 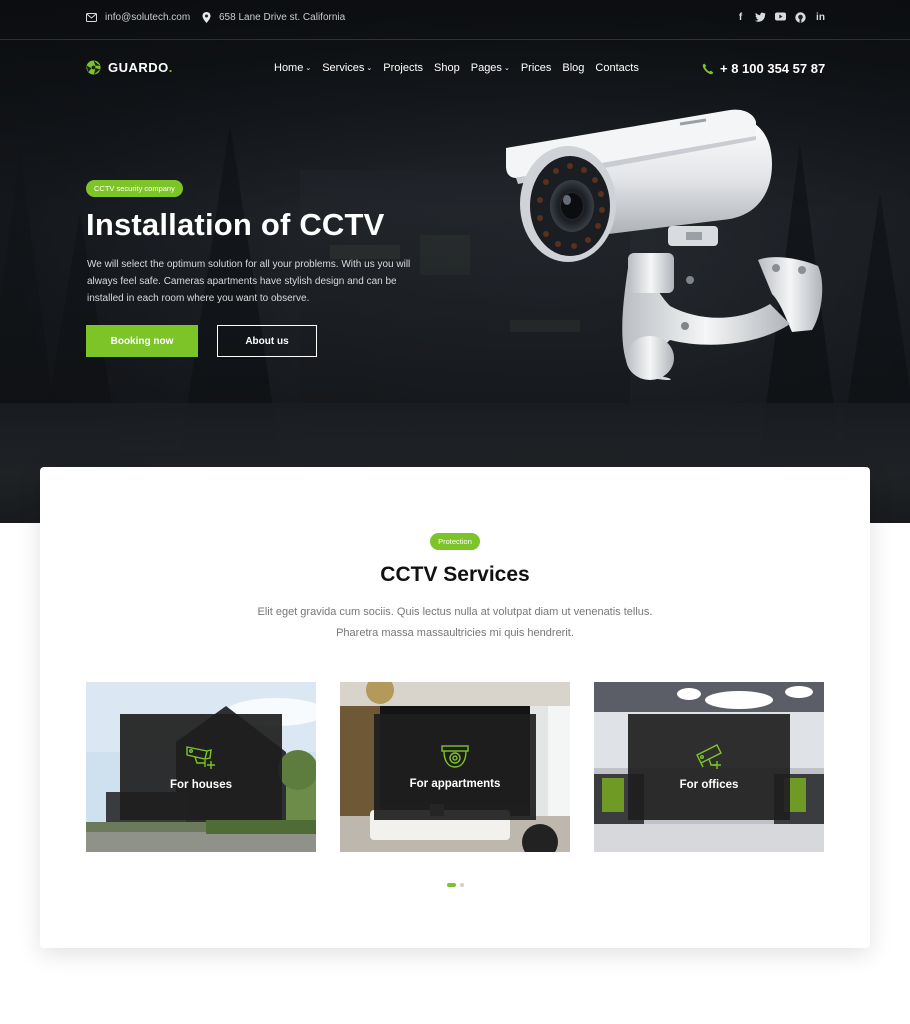 I want to click on tile-overlay: For appartments, so click(x=455, y=767).